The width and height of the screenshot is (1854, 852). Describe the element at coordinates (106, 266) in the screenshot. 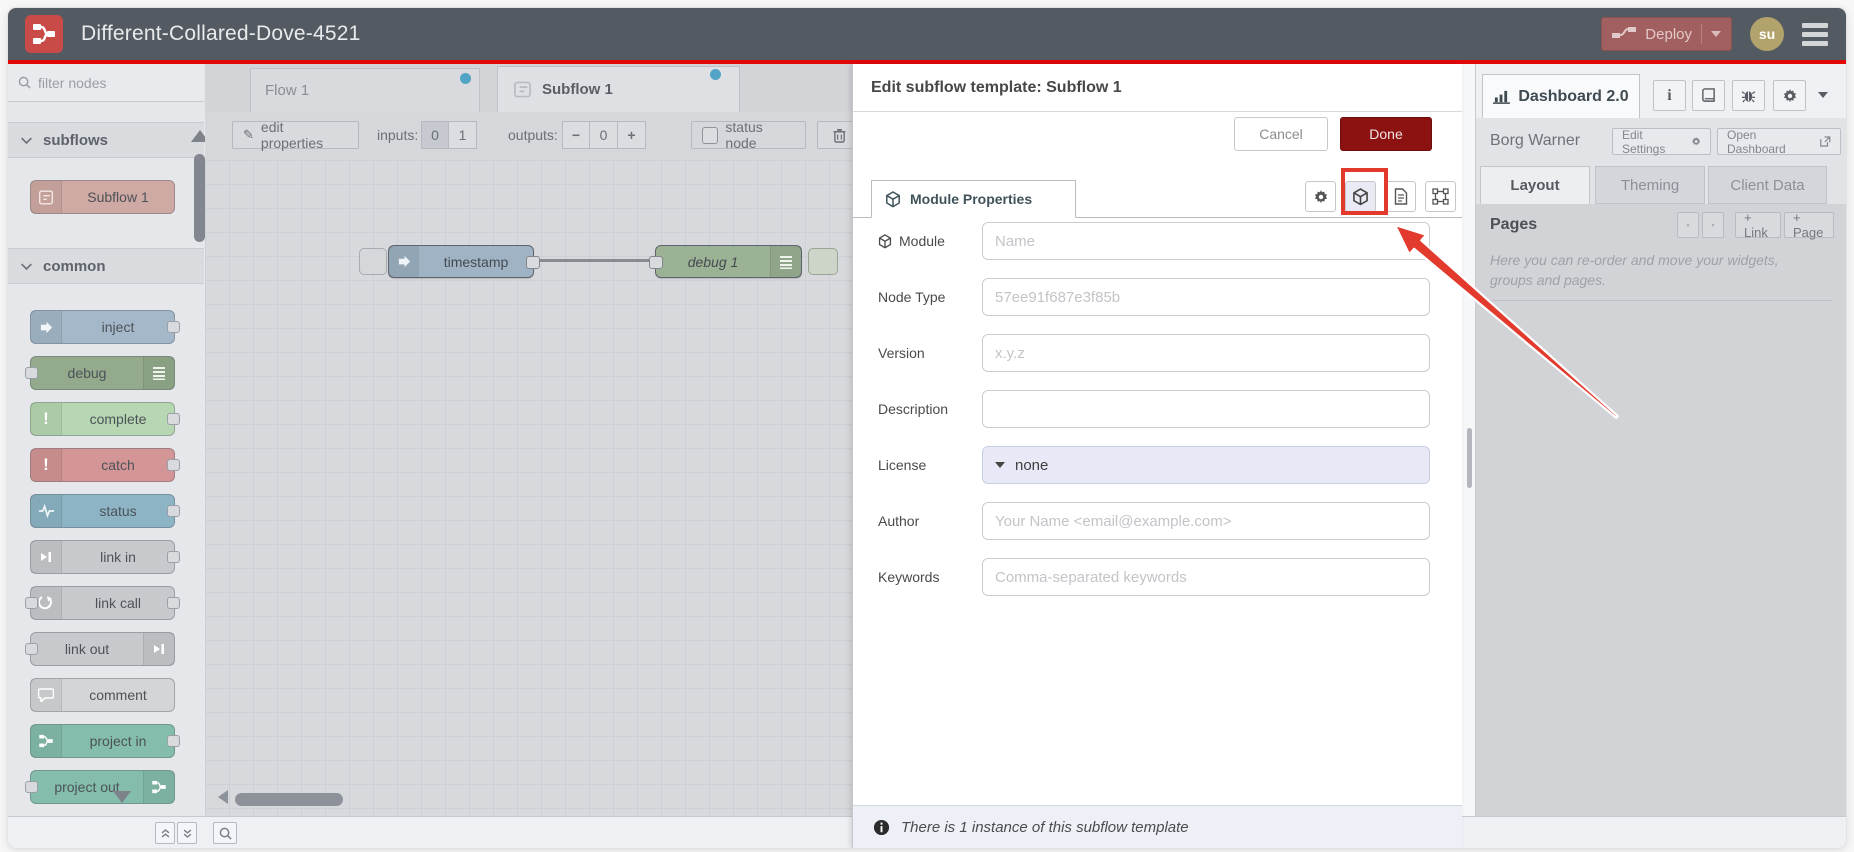

I see `palette-category-common: common` at that location.